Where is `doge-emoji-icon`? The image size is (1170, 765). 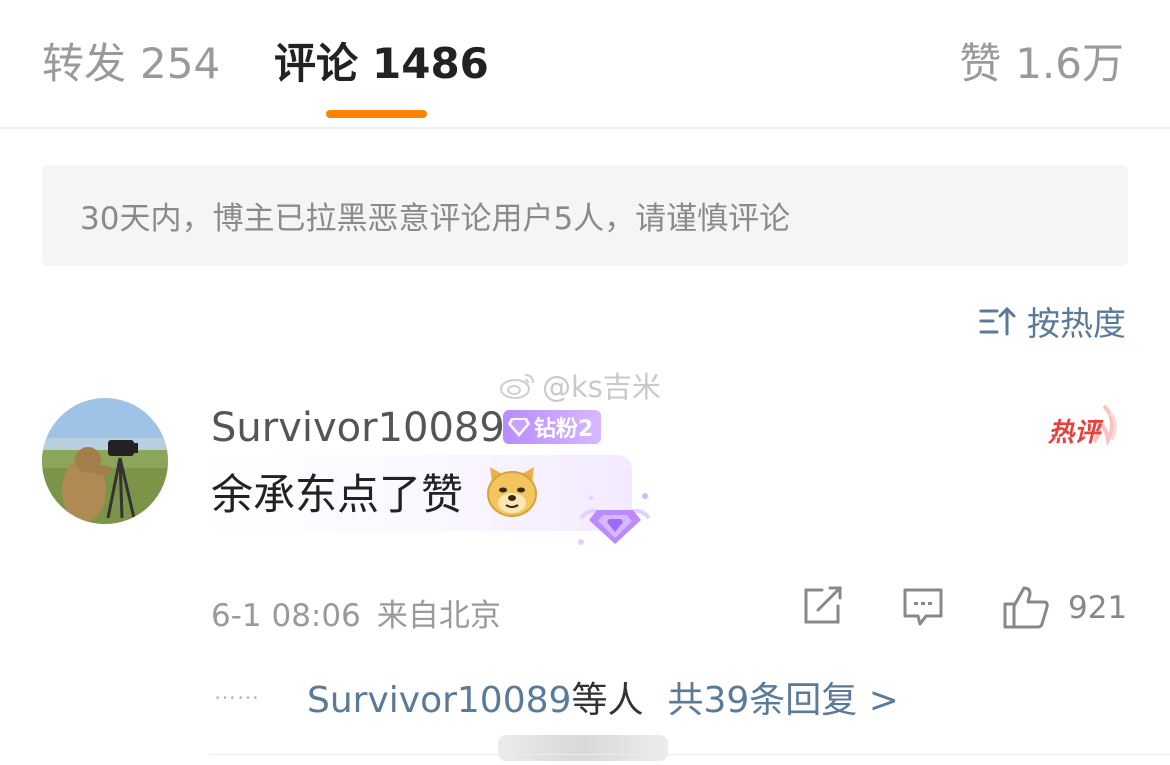 doge-emoji-icon is located at coordinates (512, 493).